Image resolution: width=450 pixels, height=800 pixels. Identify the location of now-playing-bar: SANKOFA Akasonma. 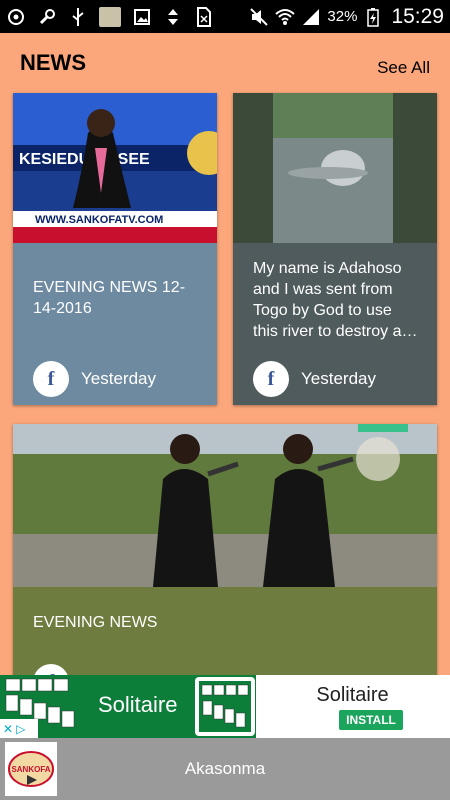
(225, 769).